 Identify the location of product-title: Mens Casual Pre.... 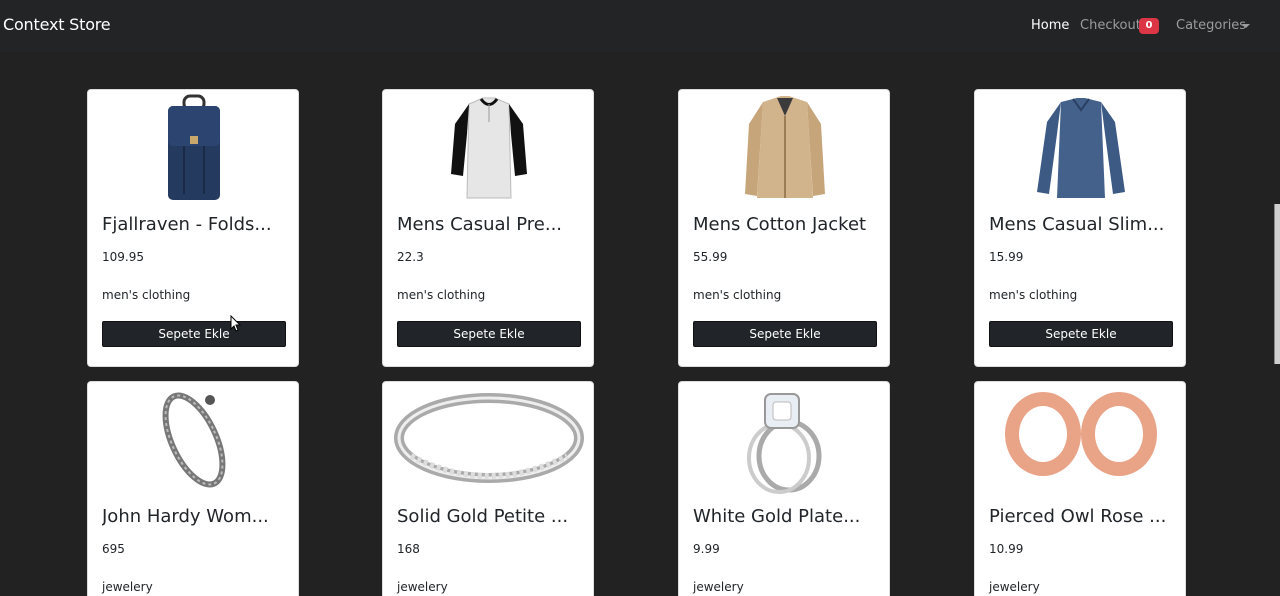
(490, 224).